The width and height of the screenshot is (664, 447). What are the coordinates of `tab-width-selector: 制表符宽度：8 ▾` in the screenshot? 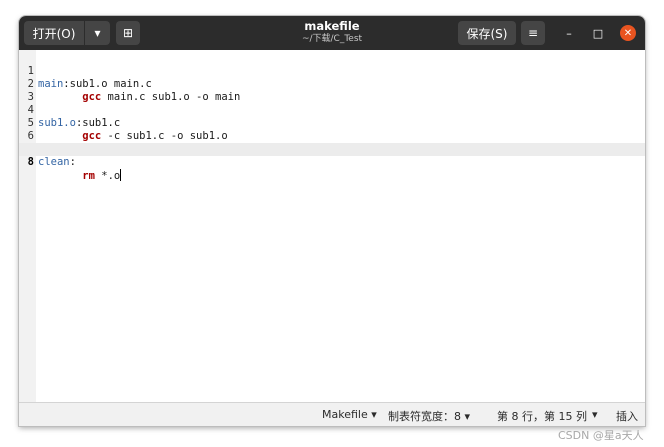 It's located at (429, 416).